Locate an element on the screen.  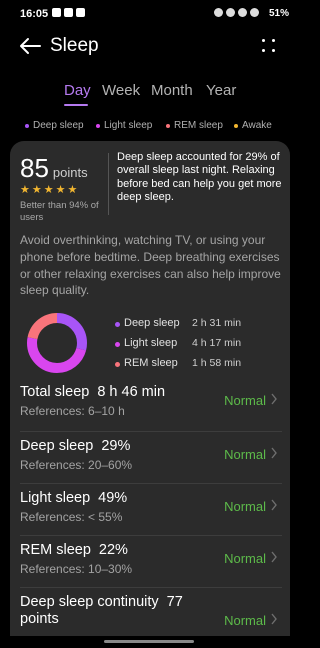
score-stars: ★ ★ ★ ★ ★ is located at coordinates (48, 190).